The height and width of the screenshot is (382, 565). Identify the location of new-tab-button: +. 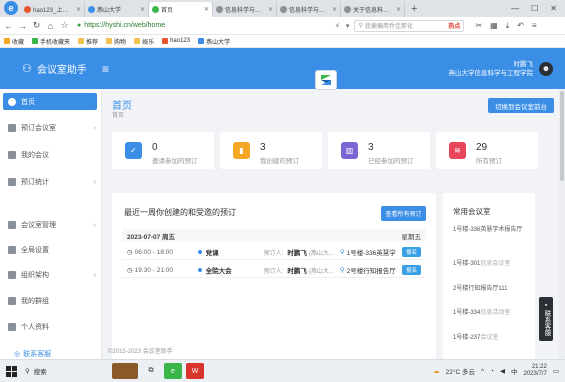
(414, 9).